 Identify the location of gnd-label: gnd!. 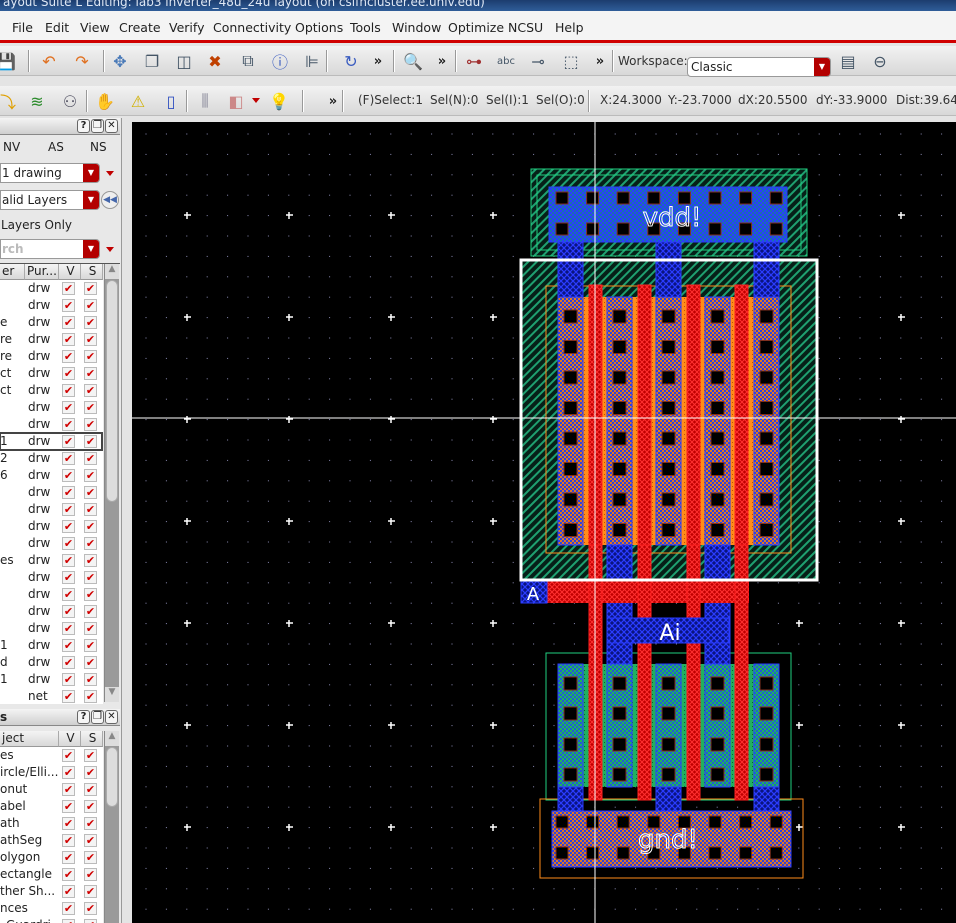
(668, 840).